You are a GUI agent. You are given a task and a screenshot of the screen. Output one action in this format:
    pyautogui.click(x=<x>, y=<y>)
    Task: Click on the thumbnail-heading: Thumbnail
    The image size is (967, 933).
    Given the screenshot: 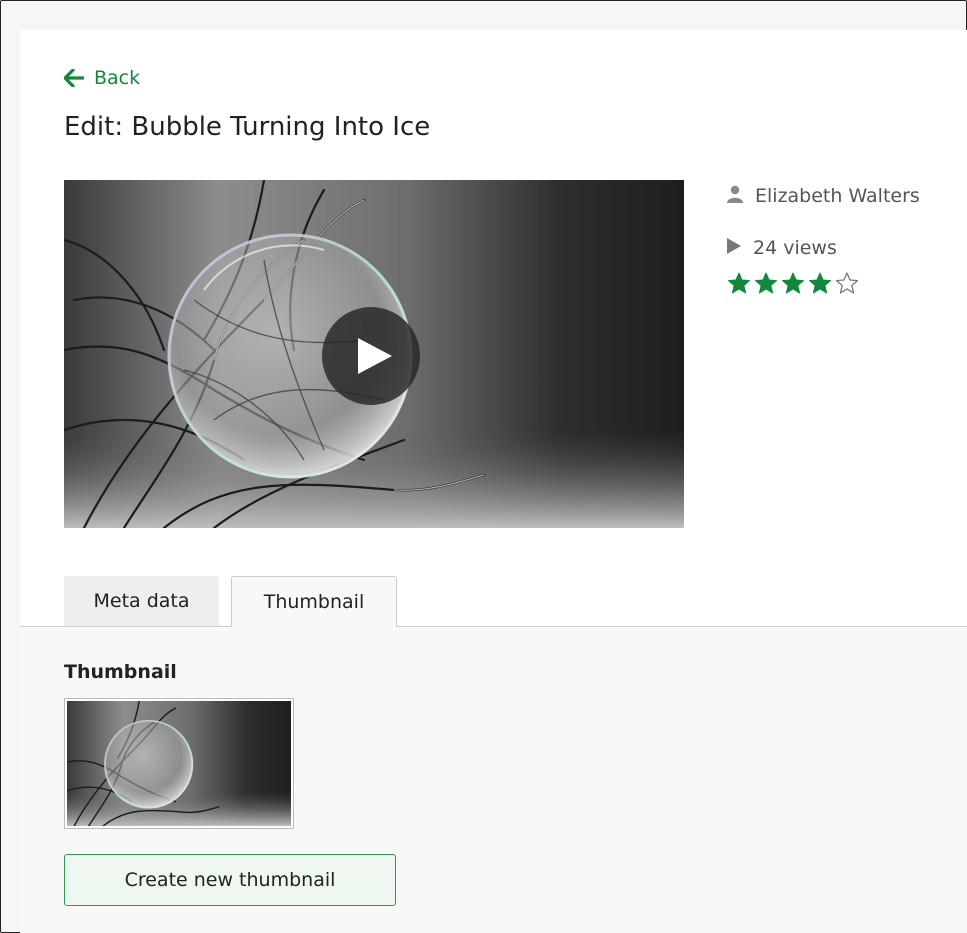 What is the action you would take?
    pyautogui.click(x=120, y=672)
    